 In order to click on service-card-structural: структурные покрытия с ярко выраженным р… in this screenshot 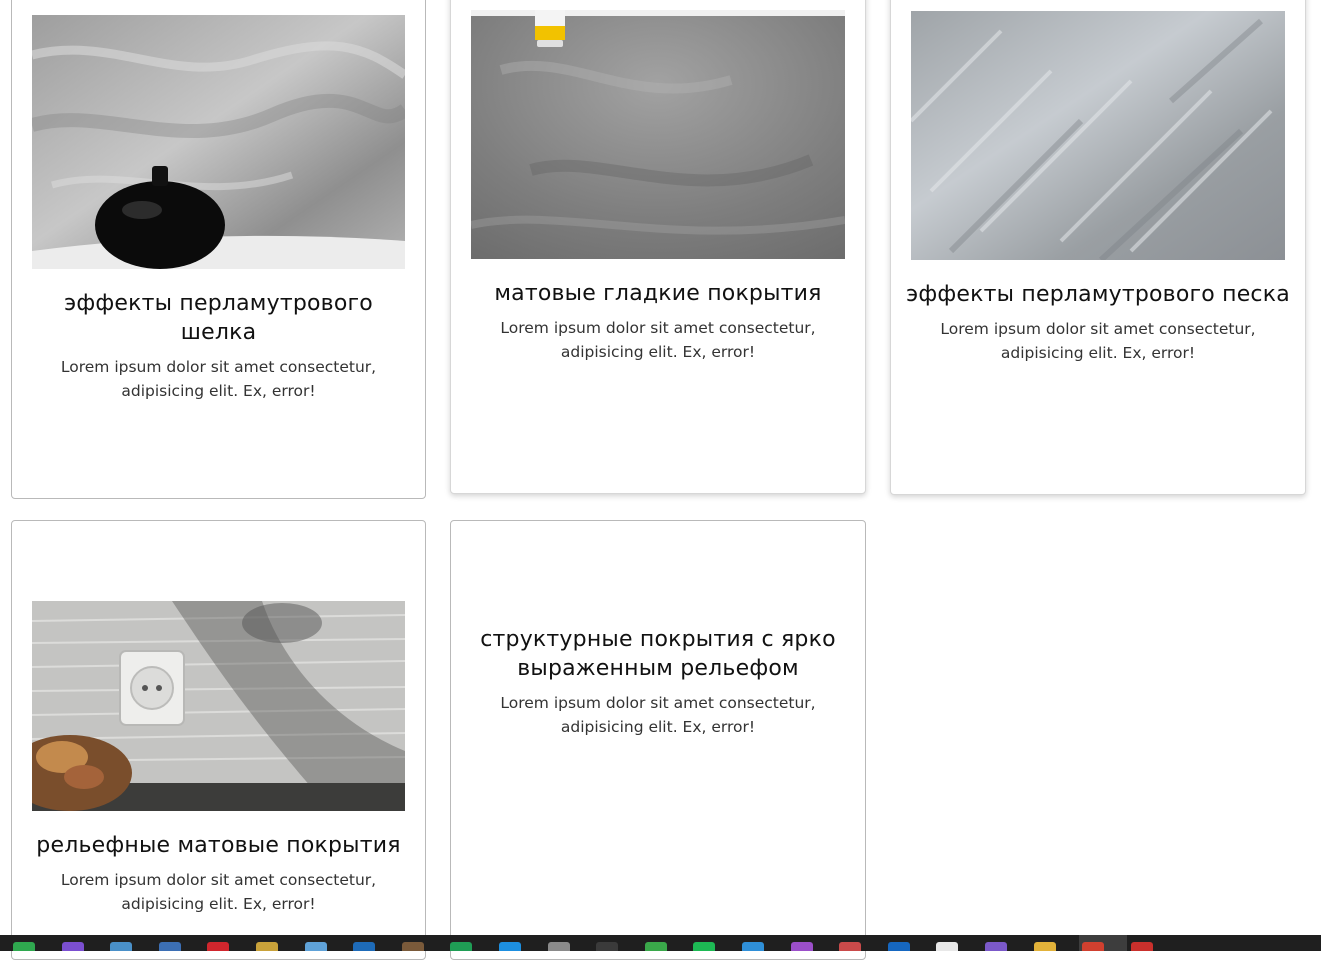, I will do `click(658, 740)`.